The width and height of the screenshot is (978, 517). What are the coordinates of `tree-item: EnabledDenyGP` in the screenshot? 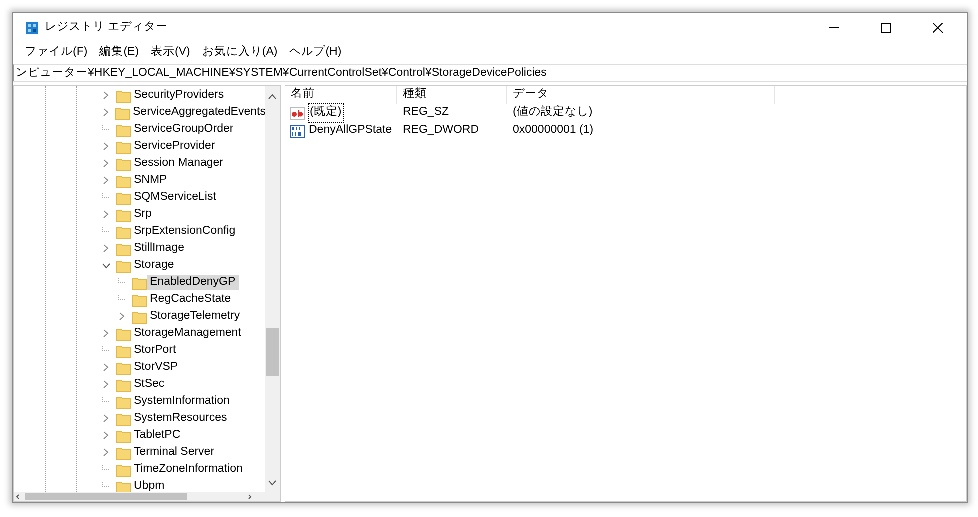 It's located at (193, 282).